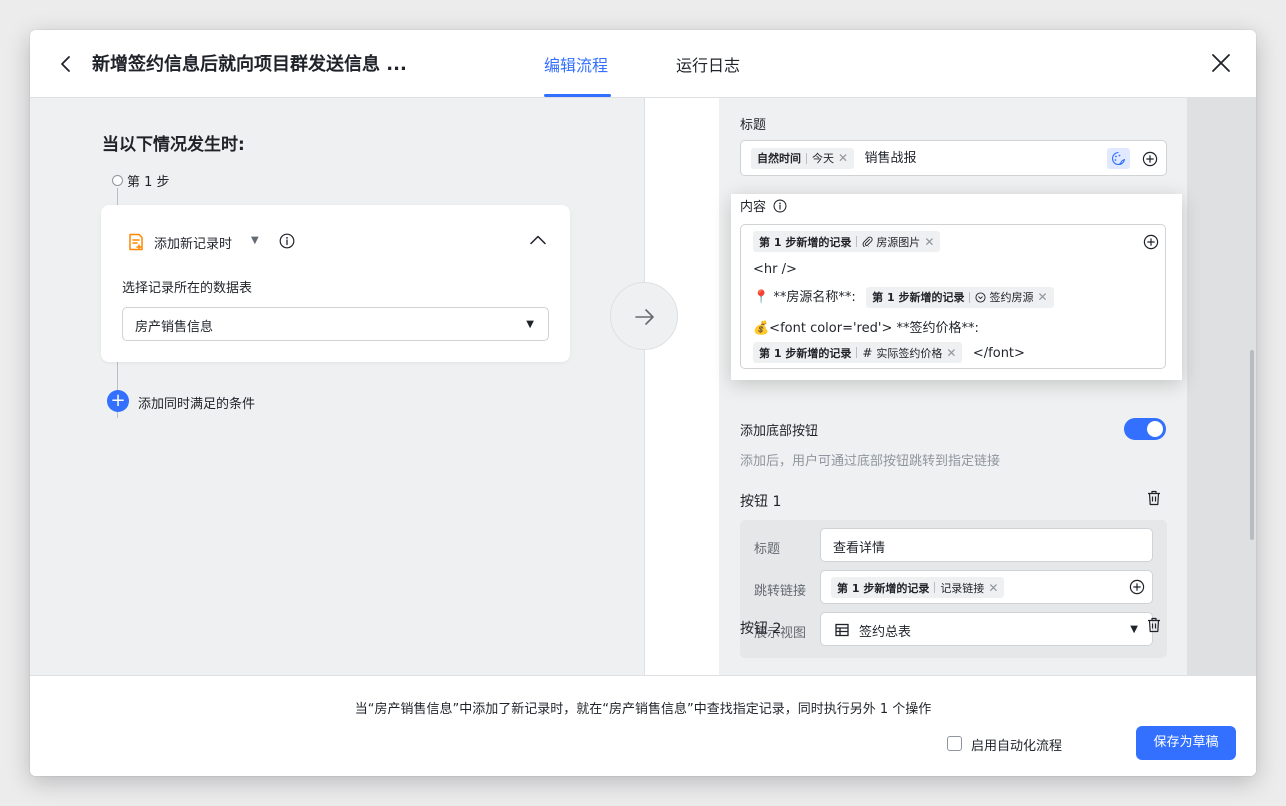 The height and width of the screenshot is (806, 1286). Describe the element at coordinates (335, 324) in the screenshot. I see `table-select: 房产销售信息 ▼` at that location.